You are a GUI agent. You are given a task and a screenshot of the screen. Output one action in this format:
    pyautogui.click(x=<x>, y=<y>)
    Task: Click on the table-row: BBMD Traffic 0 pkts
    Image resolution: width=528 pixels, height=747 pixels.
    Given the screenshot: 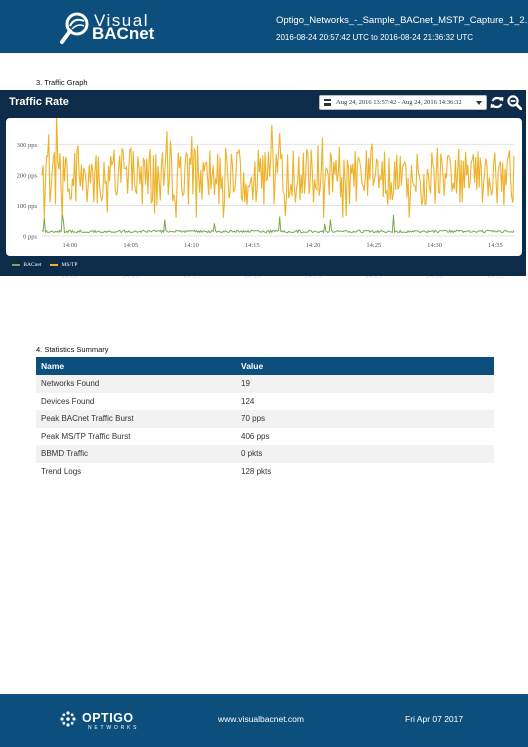 What is the action you would take?
    pyautogui.click(x=265, y=454)
    